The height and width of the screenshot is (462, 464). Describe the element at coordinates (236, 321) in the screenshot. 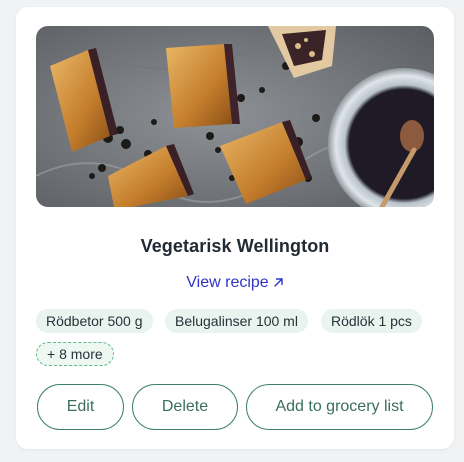

I see `ingredient-chip: Belugalinser 100 ml` at that location.